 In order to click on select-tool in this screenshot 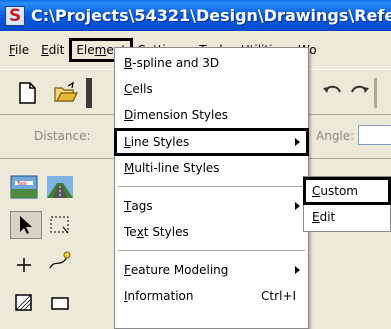, I will do `click(26, 225)`.